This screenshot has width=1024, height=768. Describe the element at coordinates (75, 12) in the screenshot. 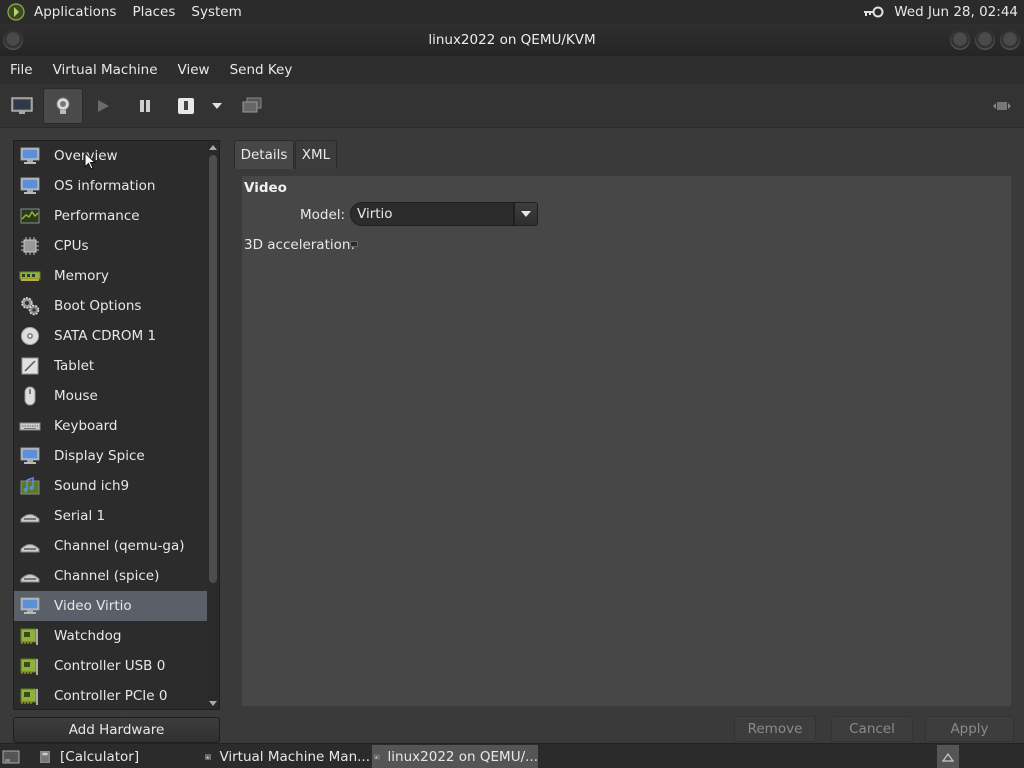

I see `applications-menu: Applications` at that location.